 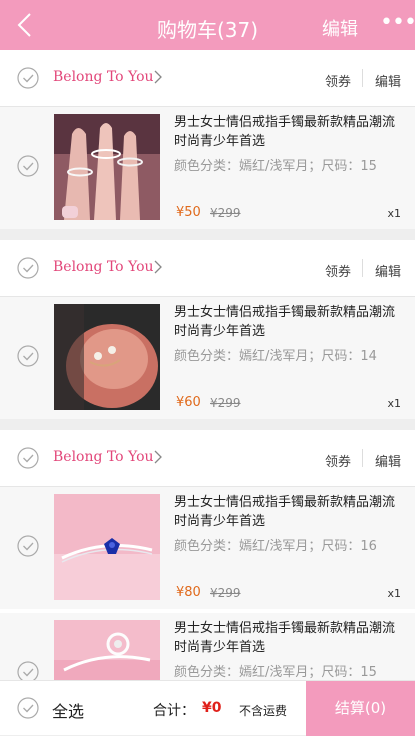 I want to click on select-all-label: 全选, so click(x=68, y=710).